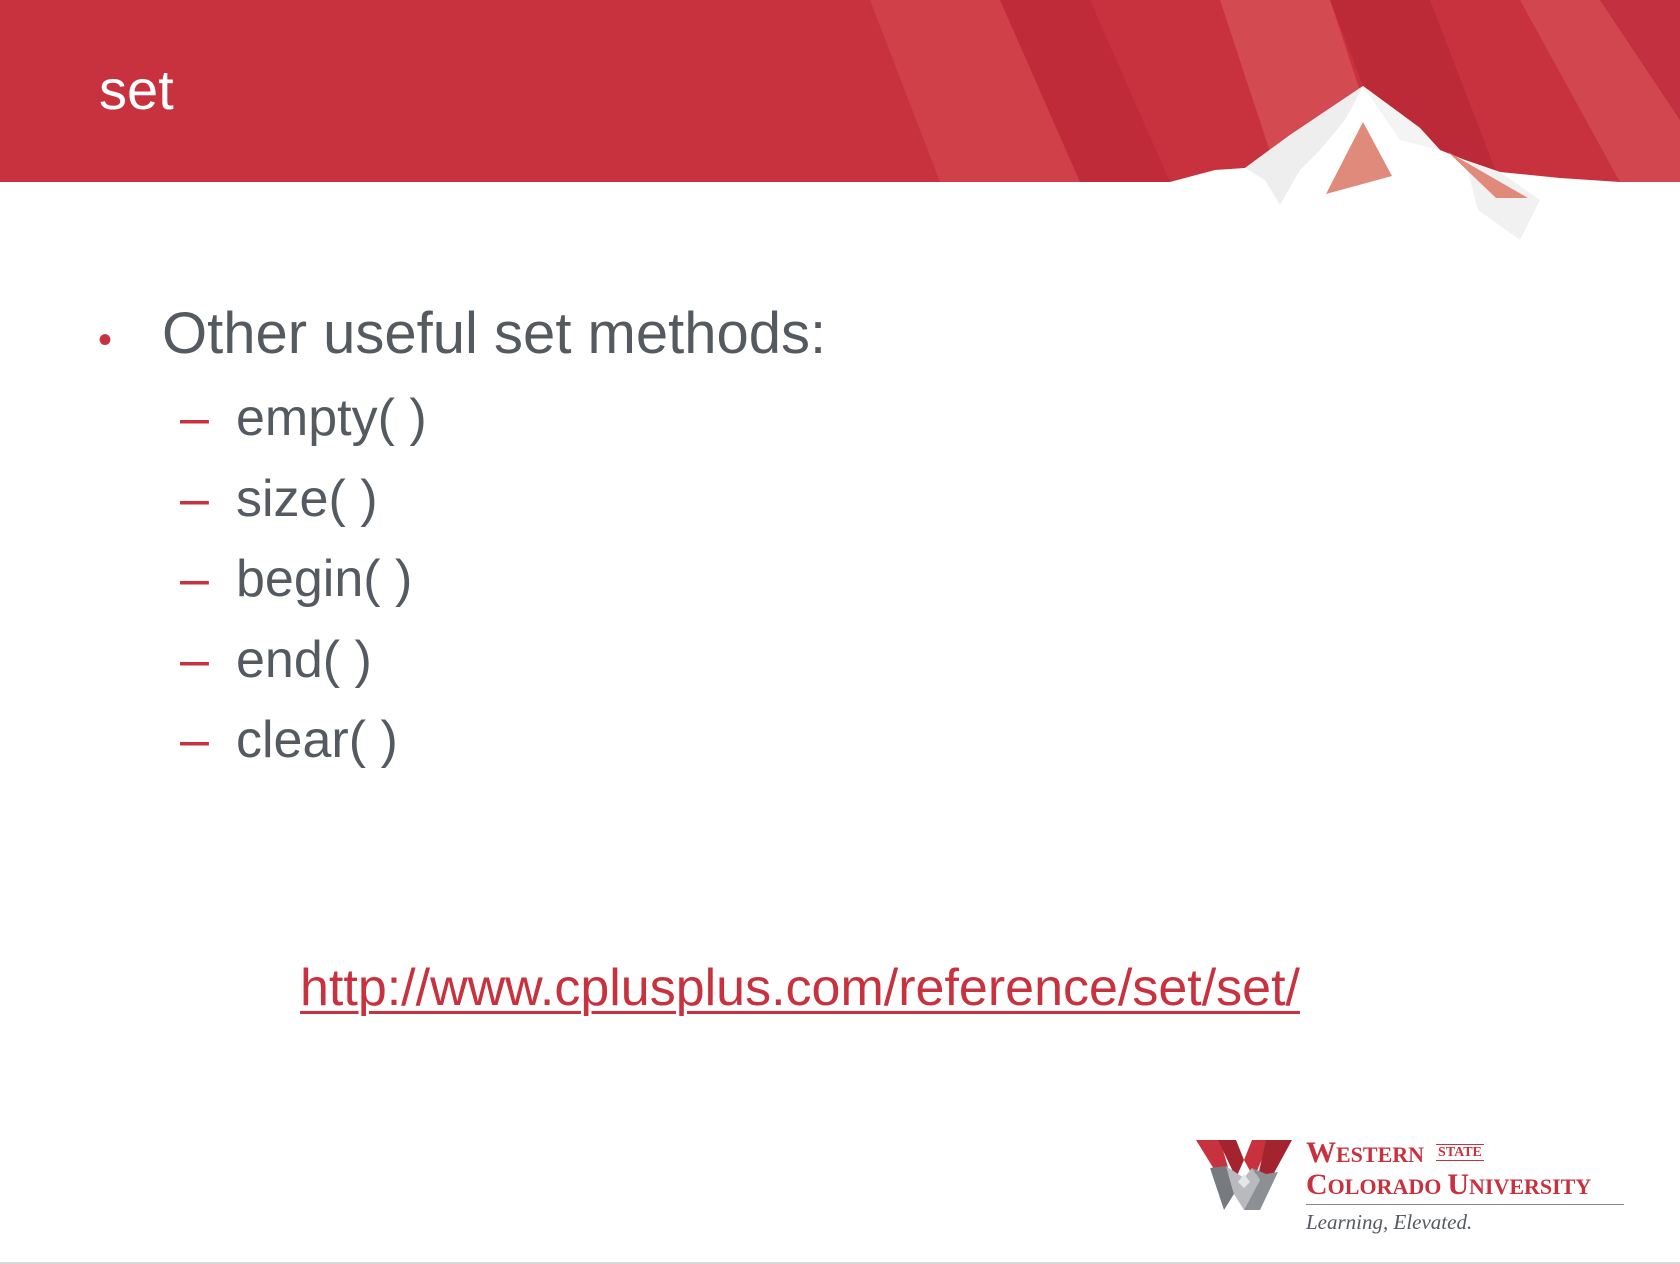  I want to click on list-item: – size( ), so click(303, 513).